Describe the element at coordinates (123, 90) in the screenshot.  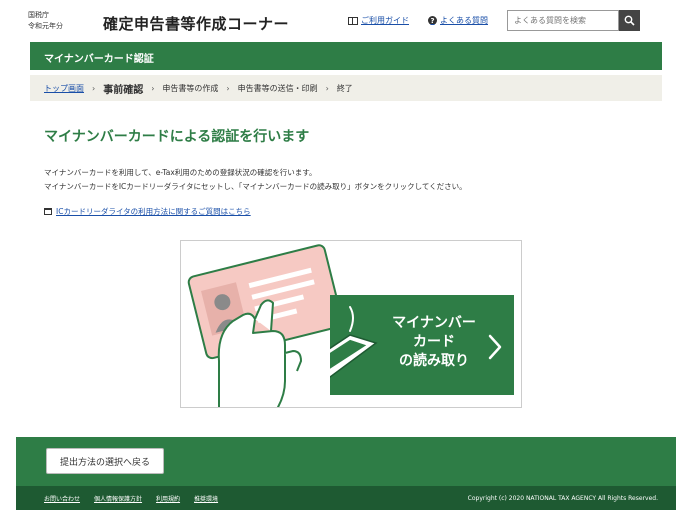
I see `breadcrumb-current: 事前確認` at that location.